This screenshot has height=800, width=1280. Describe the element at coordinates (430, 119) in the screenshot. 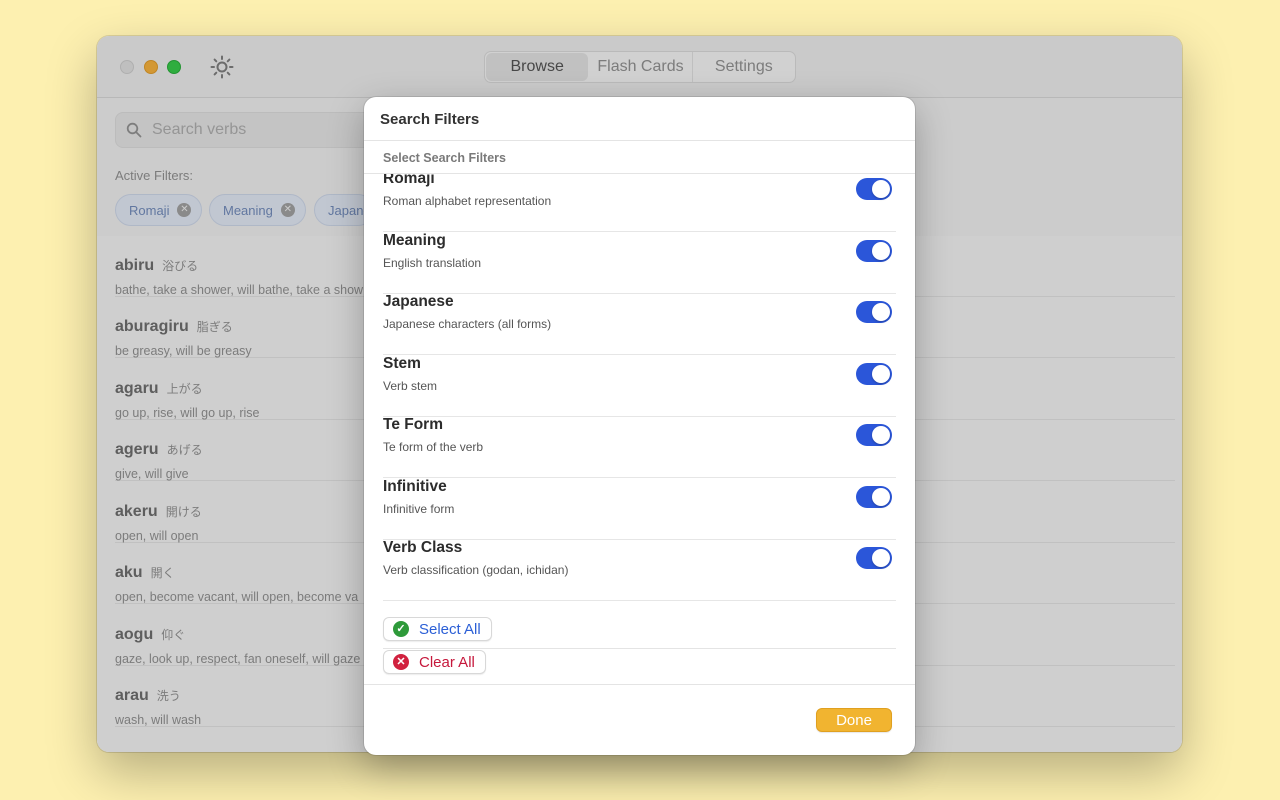

I see `sheet-title: Search Filters` at that location.